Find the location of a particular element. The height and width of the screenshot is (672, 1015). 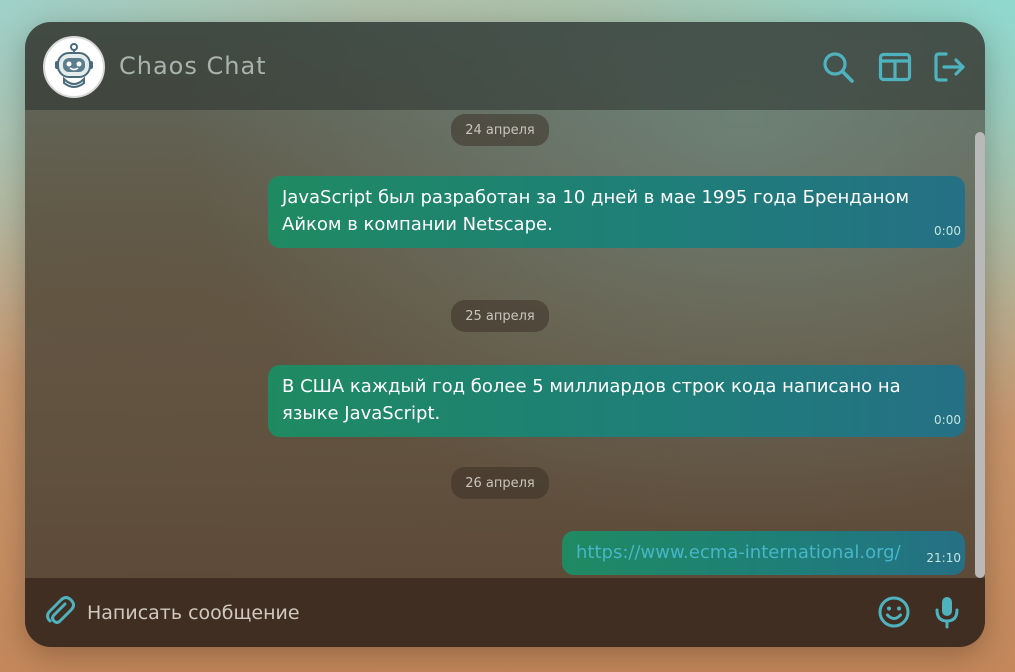

search-icon is located at coordinates (838, 67).